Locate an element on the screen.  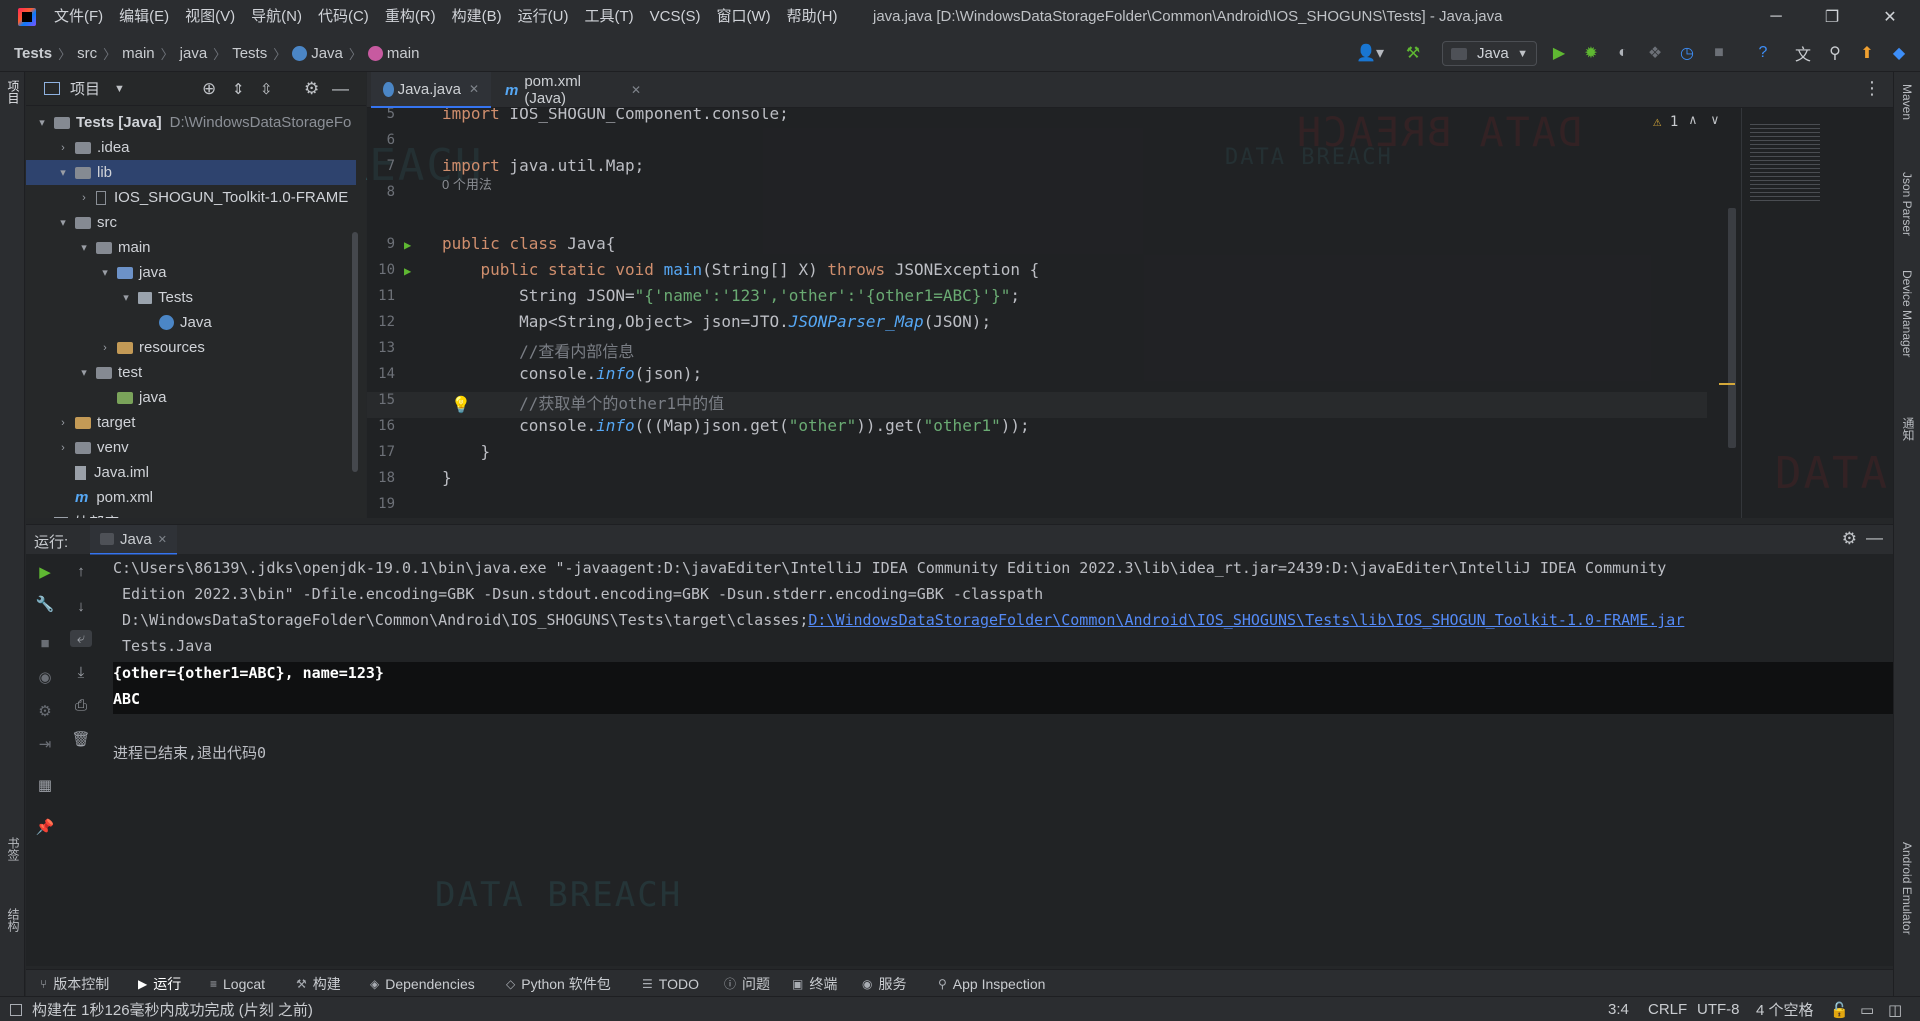
rerun-icon: ▶ is located at coordinates (45, 572).